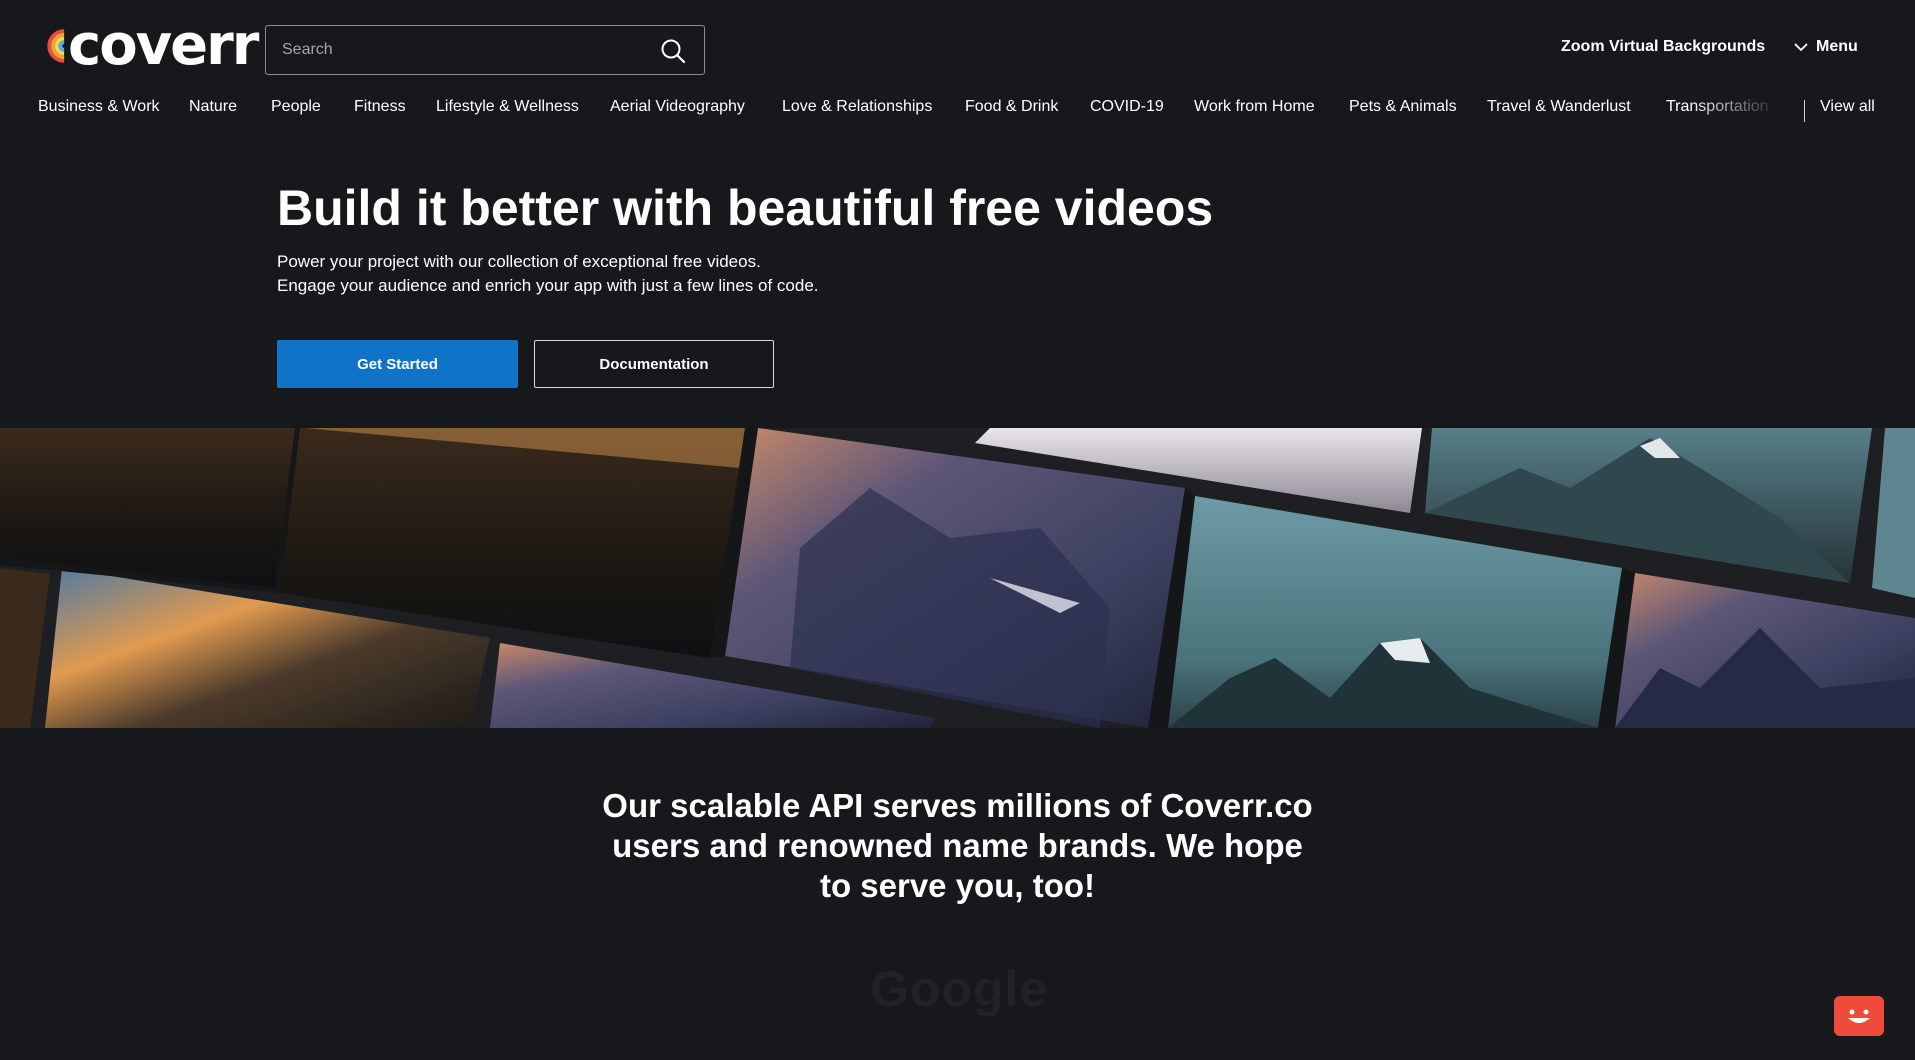 The width and height of the screenshot is (1915, 1060). I want to click on category-travel-wanderlust: Travel & Wanderlust, so click(1559, 107).